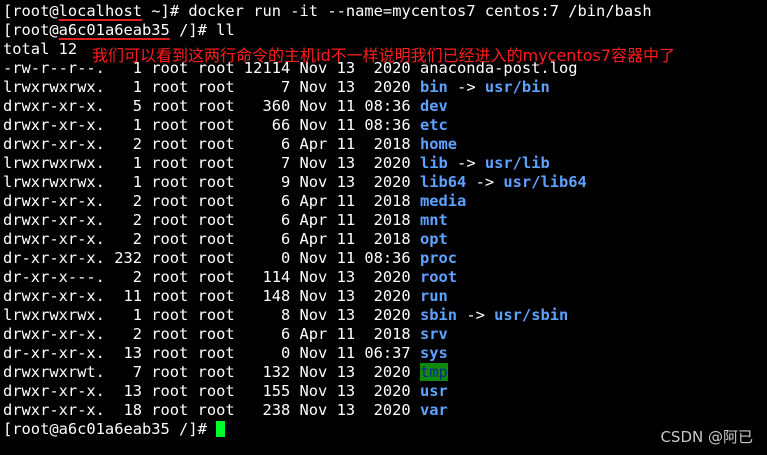 This screenshot has height=455, width=767. I want to click on file-meta: drwxr-xr-x. 18 root root 238 Nov 13 2020, so click(211, 410).